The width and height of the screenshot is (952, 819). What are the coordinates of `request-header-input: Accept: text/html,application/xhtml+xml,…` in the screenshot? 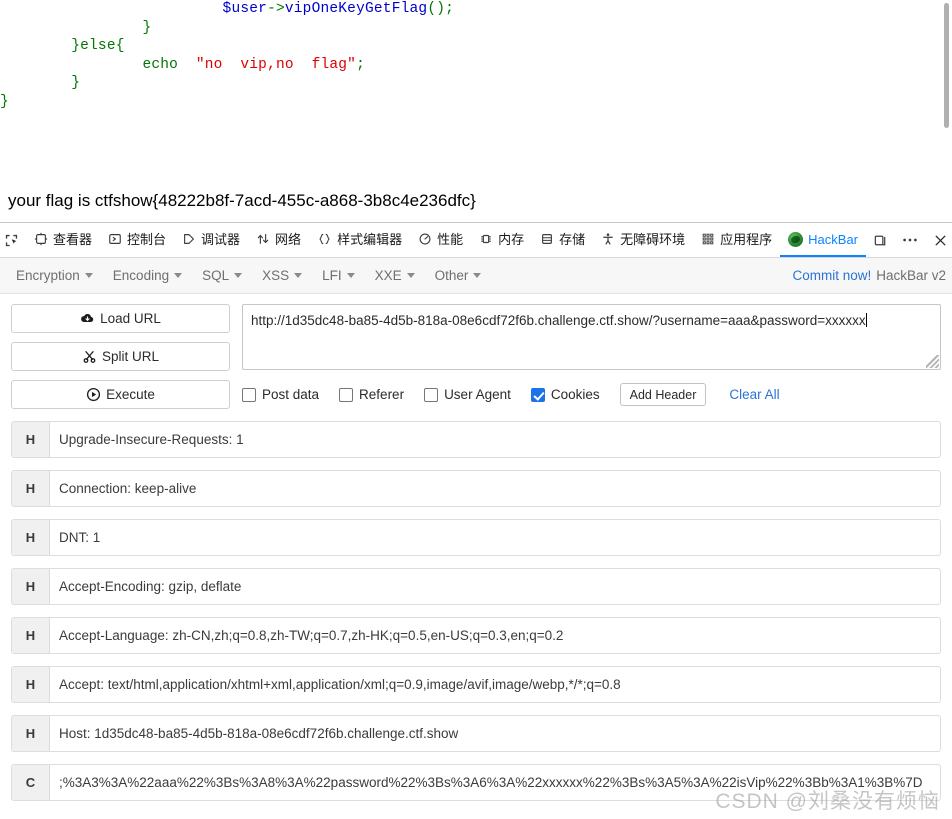 It's located at (495, 684).